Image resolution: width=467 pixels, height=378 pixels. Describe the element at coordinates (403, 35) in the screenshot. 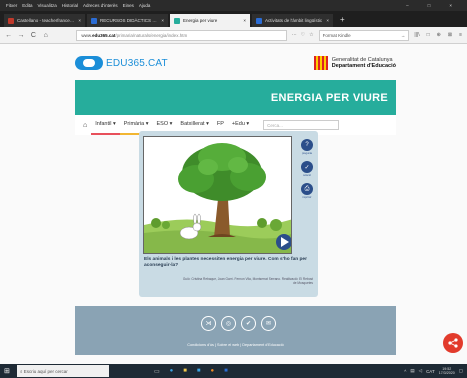

I see `search-go-icon: →` at that location.